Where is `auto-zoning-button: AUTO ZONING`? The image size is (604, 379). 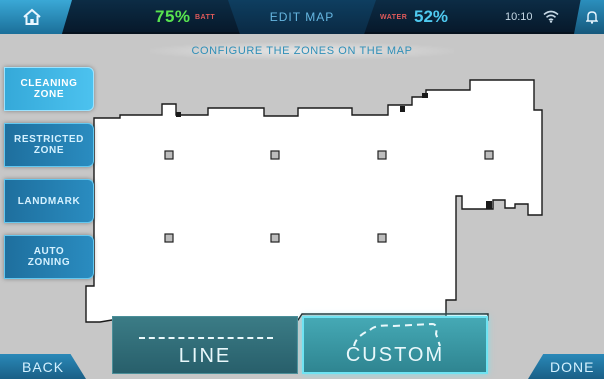 auto-zoning-button: AUTO ZONING is located at coordinates (49, 257).